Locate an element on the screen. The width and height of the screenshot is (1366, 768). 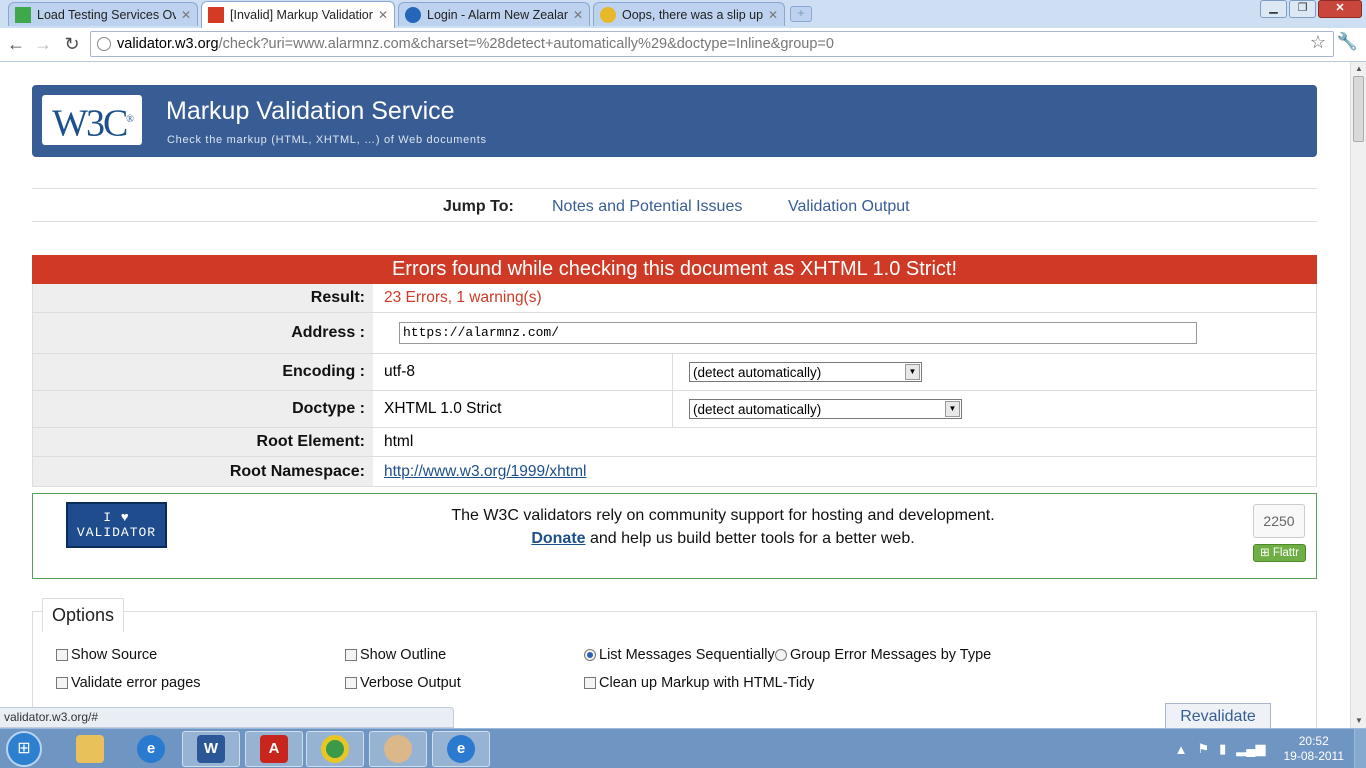
address-input: https://alarmnz.com/ is located at coordinates (798, 333).